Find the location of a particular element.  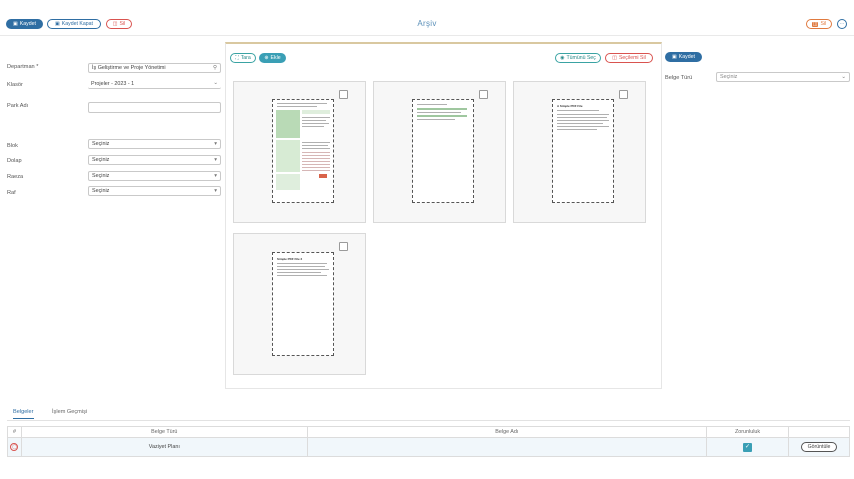

document-thumbnail: A Simple PDF File is located at coordinates (579, 152).